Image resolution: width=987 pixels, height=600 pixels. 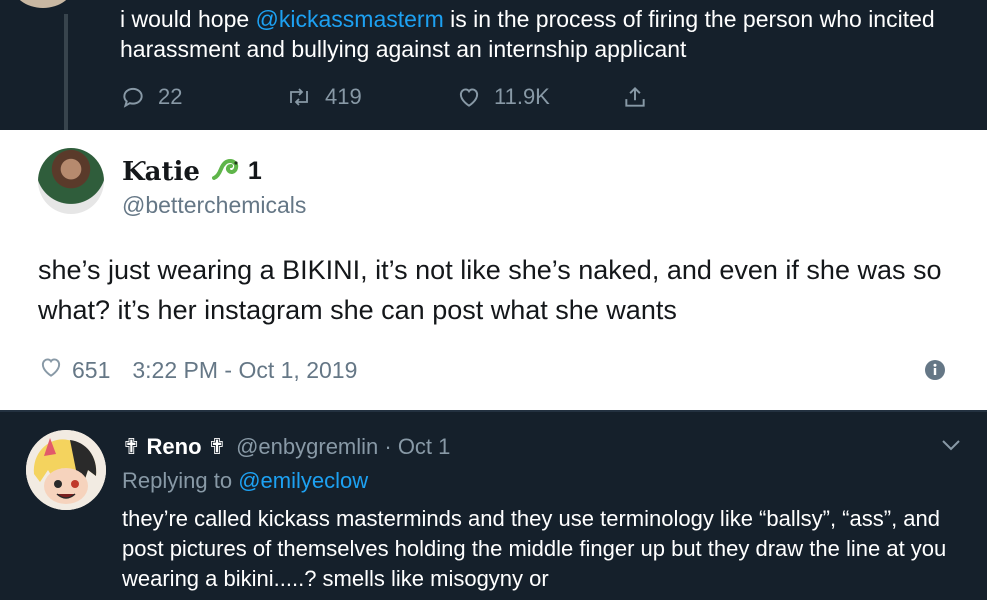 I want to click on tweet-meta: 651 3:22 PM - Oct 1, 2019, so click(x=197, y=370).